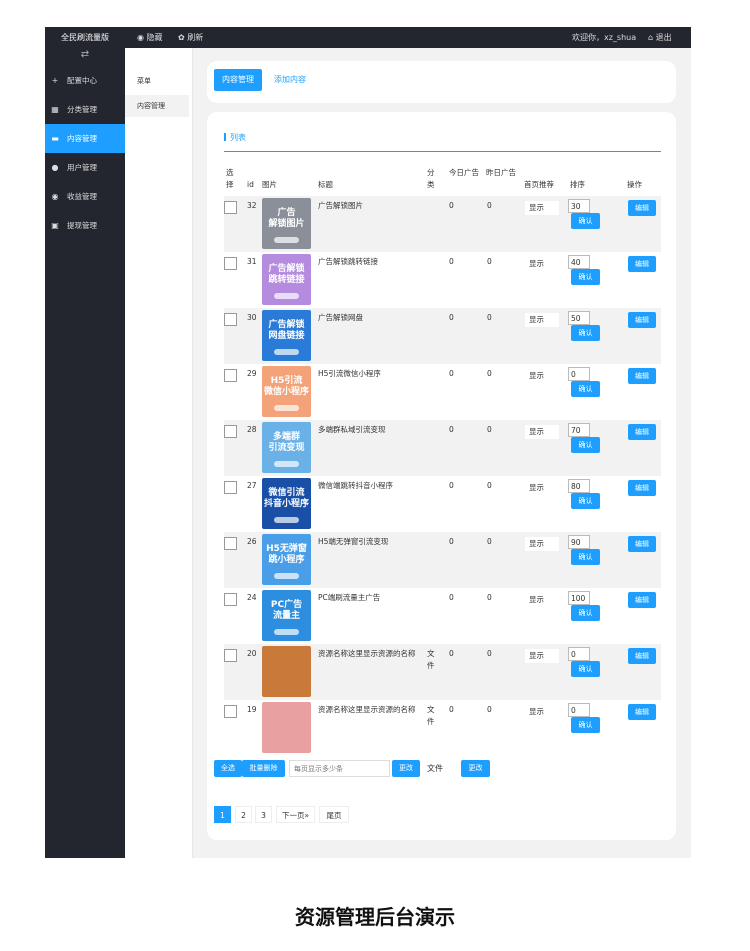 This screenshot has width=750, height=951. Describe the element at coordinates (325, 184) in the screenshot. I see `col-title: 标题` at that location.